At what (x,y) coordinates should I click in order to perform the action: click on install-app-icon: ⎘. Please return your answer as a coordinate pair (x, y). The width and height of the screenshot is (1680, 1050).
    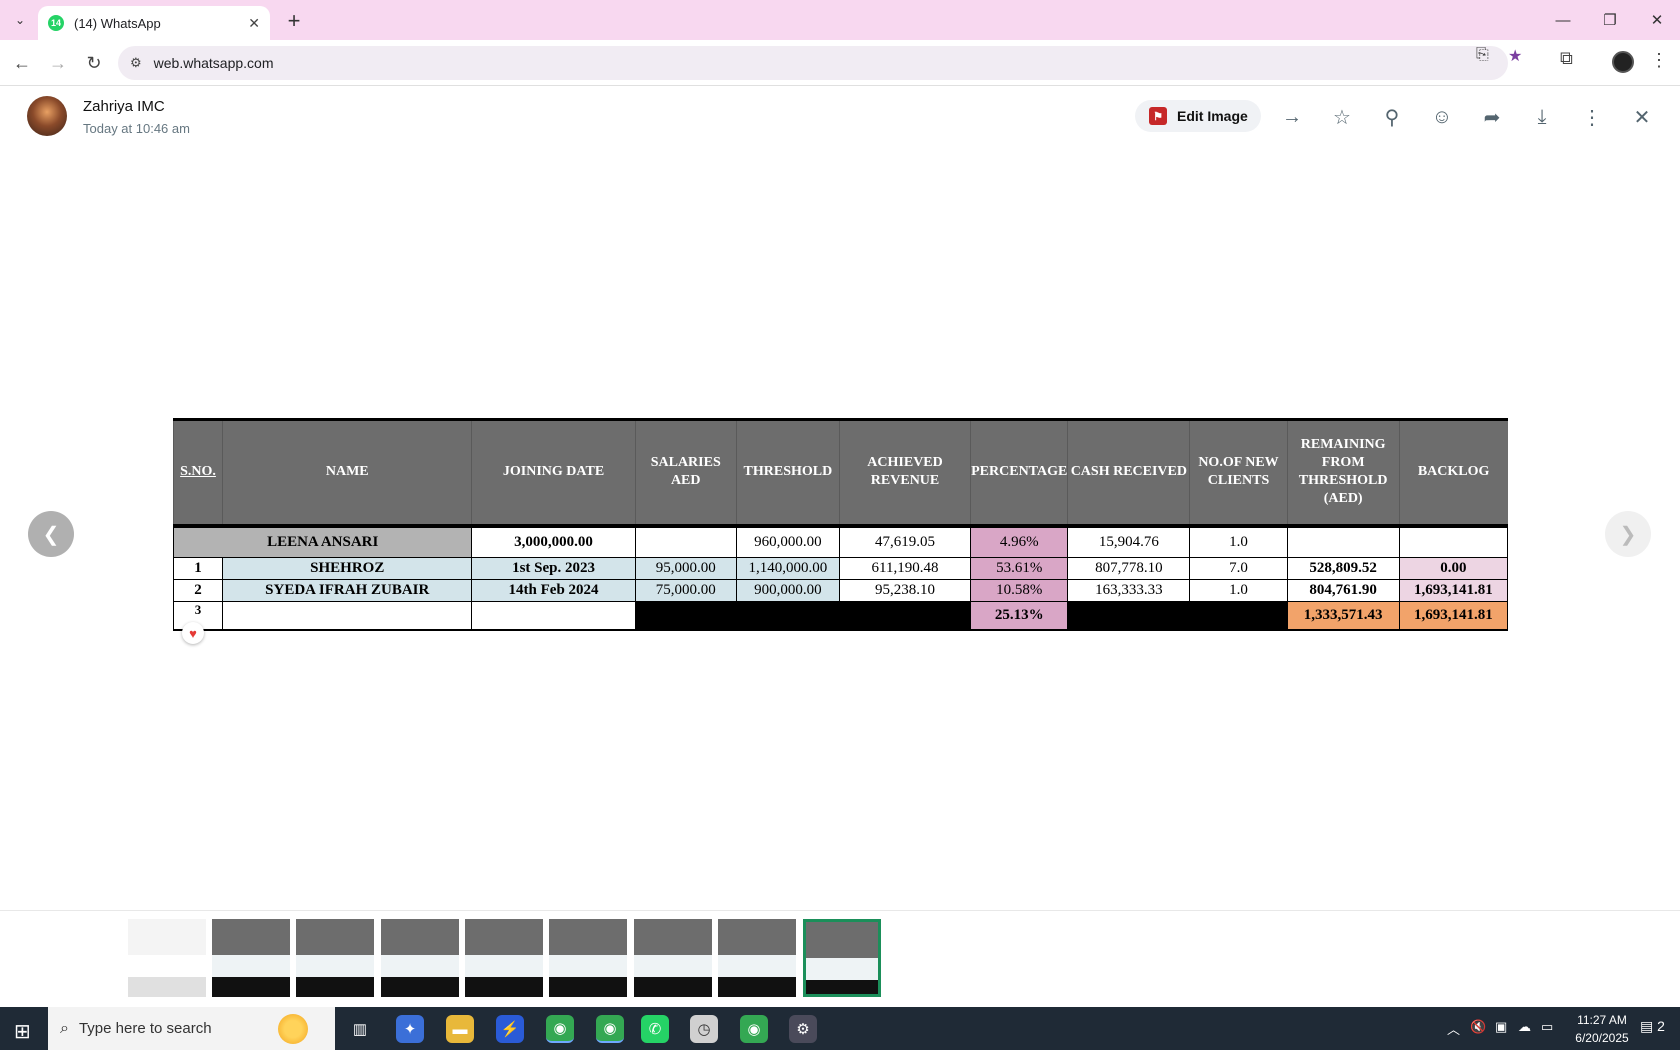
    Looking at the image, I should click on (1482, 55).